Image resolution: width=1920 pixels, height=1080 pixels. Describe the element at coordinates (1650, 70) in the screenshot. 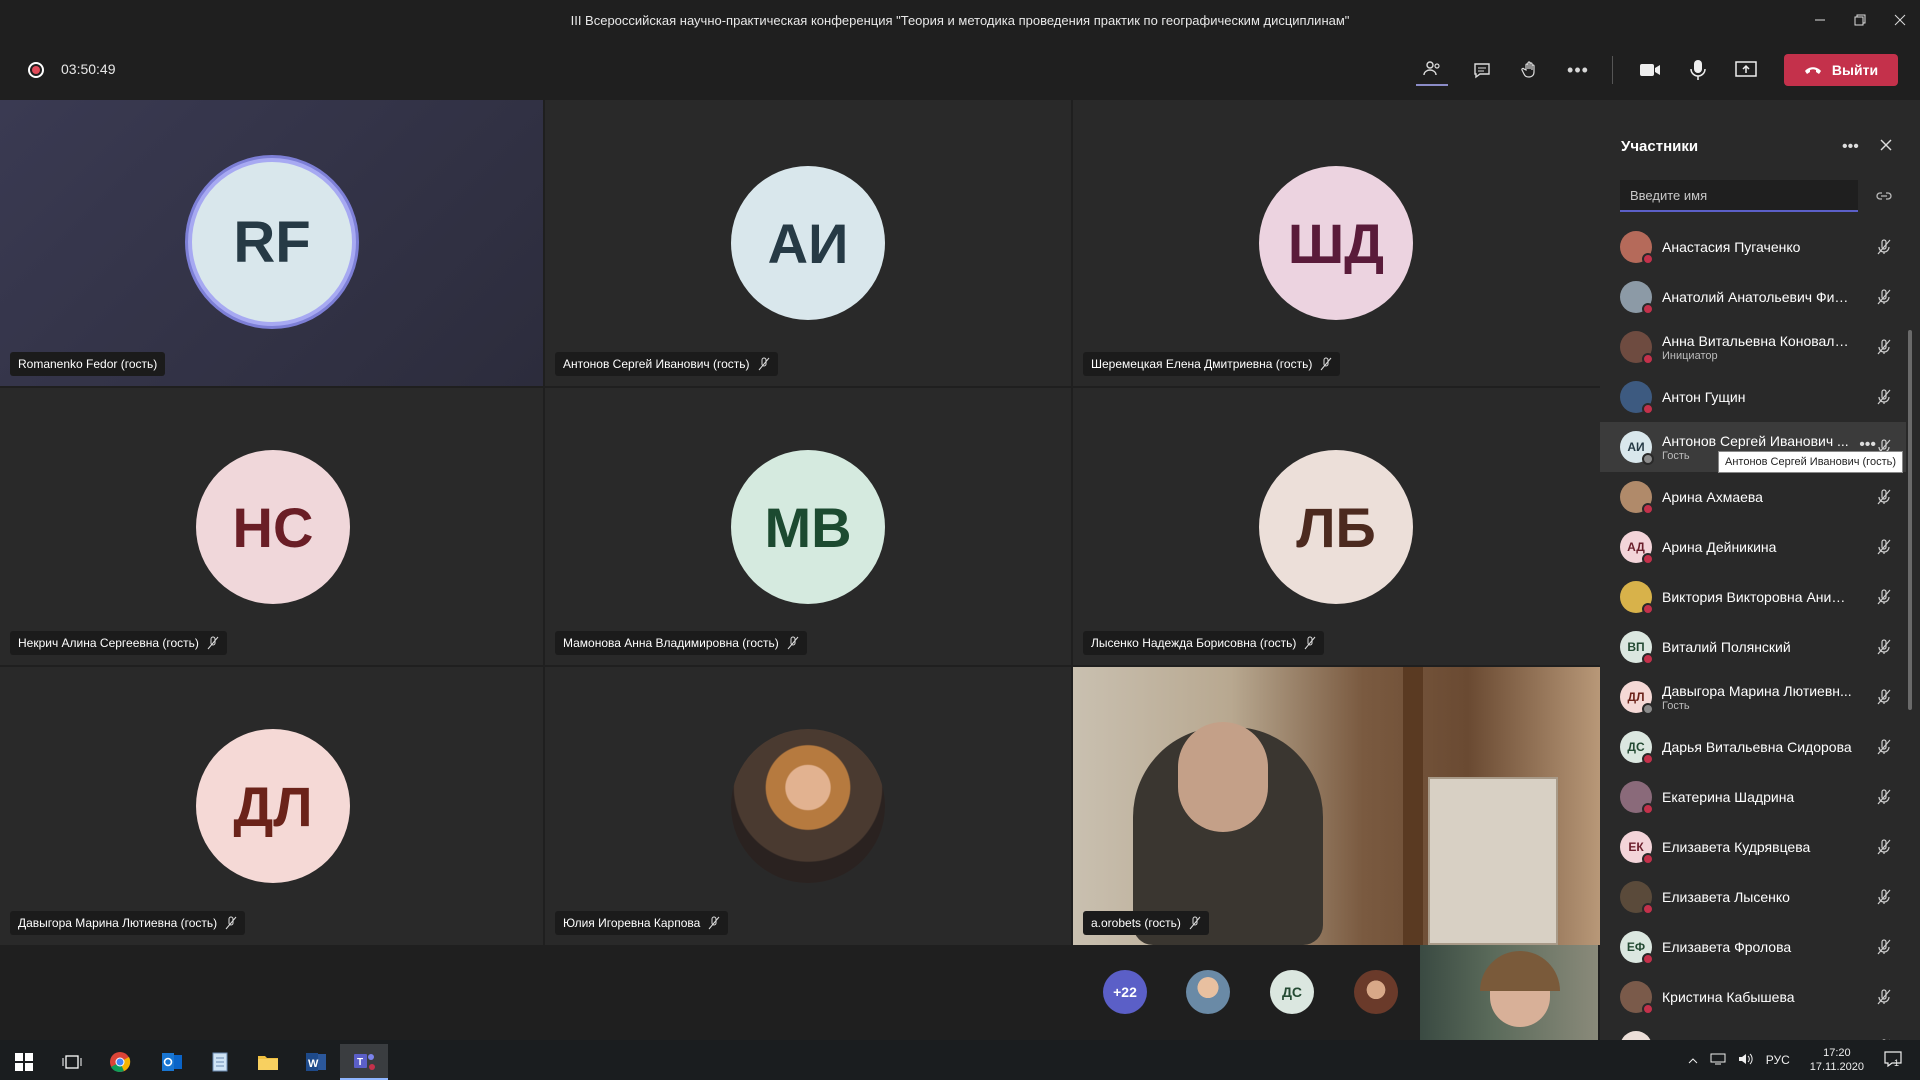

I see `camera-icon` at that location.